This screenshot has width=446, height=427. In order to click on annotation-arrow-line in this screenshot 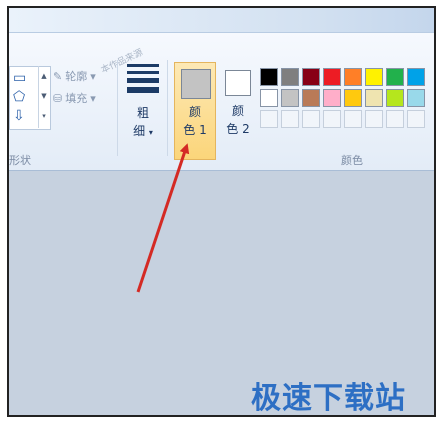, I will do `click(163, 218)`.